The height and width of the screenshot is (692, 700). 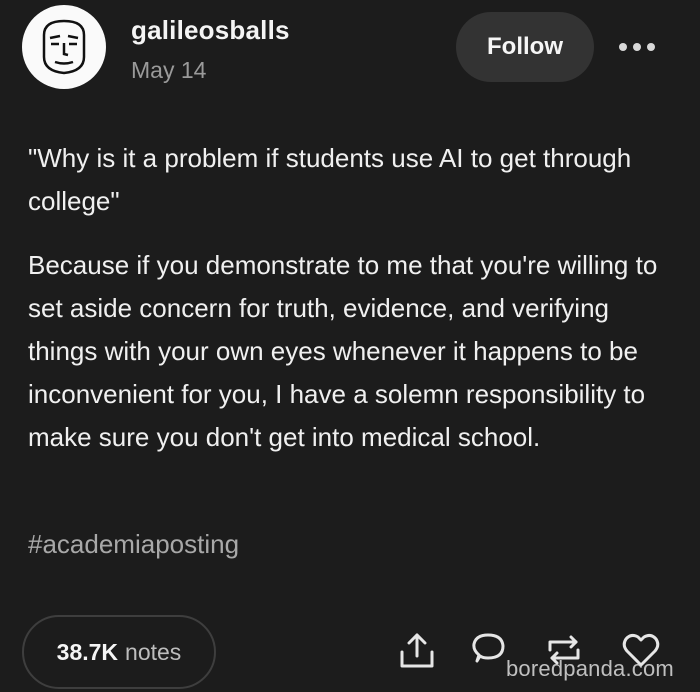 I want to click on watermark: boredpanda.com, so click(x=590, y=668).